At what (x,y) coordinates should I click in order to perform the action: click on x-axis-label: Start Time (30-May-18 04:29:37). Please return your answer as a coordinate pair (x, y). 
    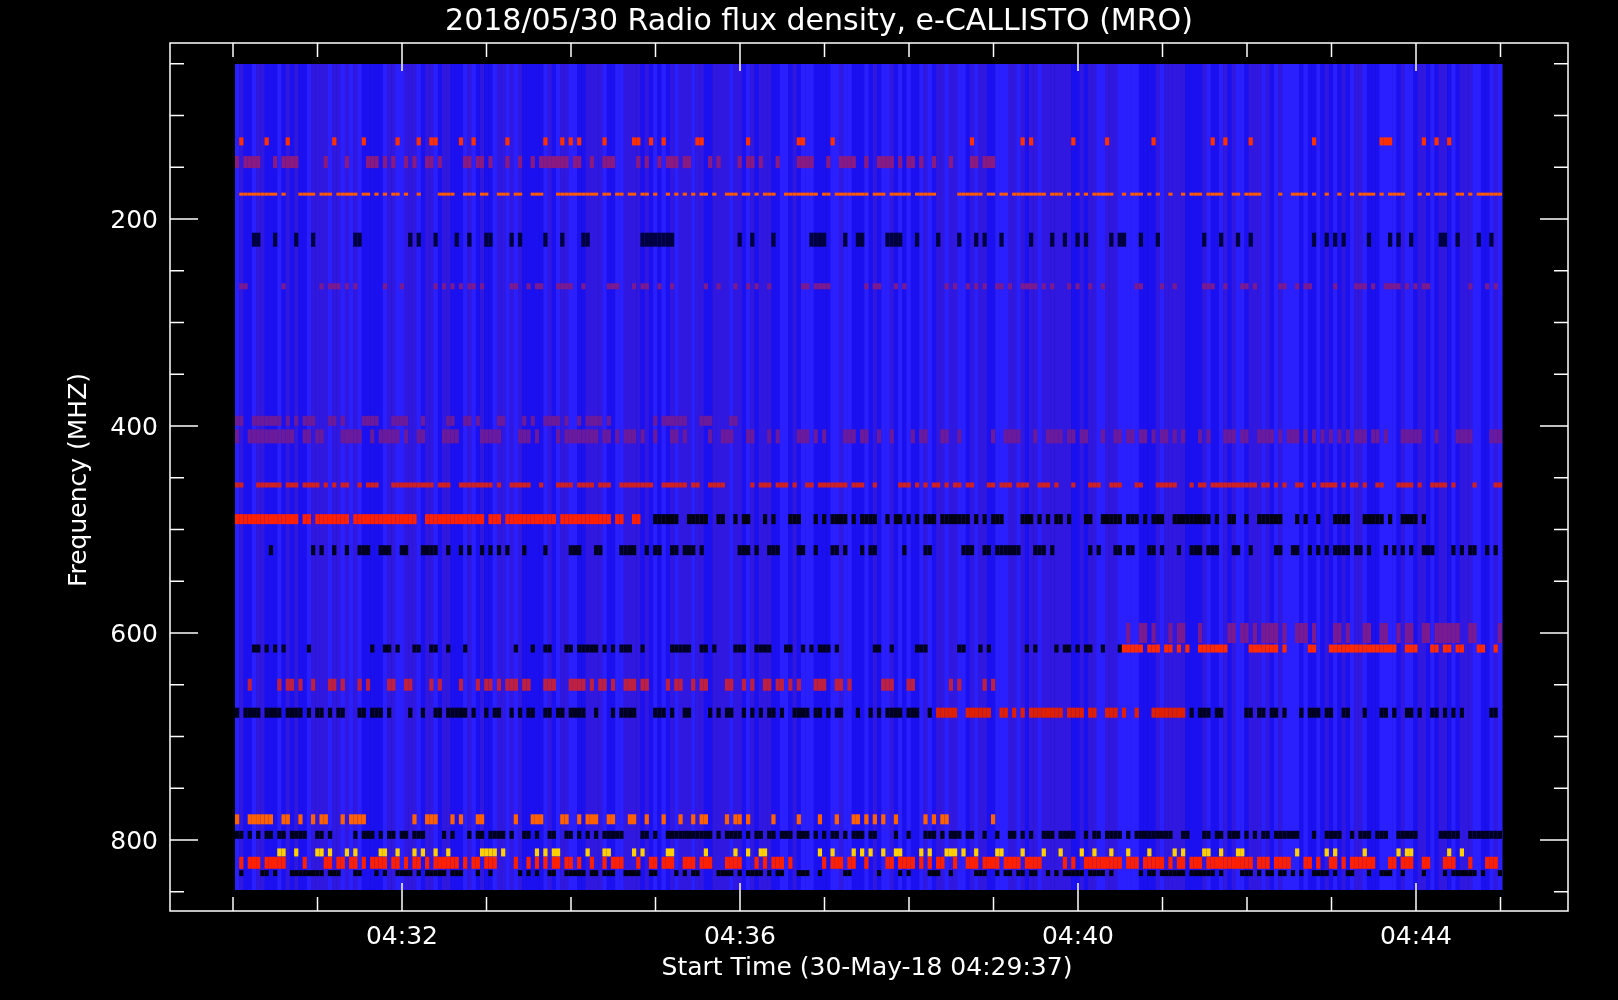
    Looking at the image, I should click on (867, 966).